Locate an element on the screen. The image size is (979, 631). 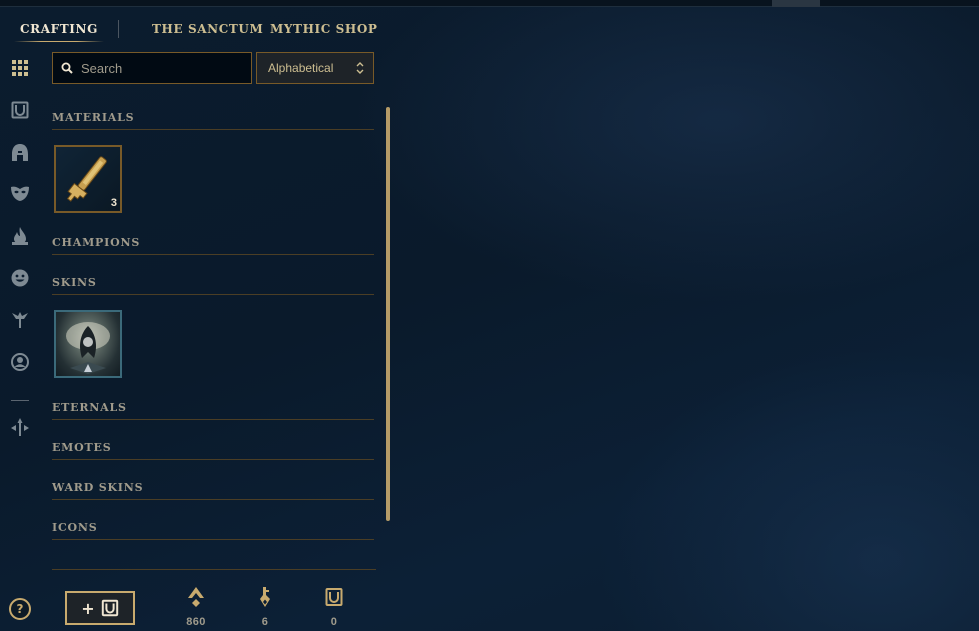
emote-face-icon is located at coordinates (20, 278).